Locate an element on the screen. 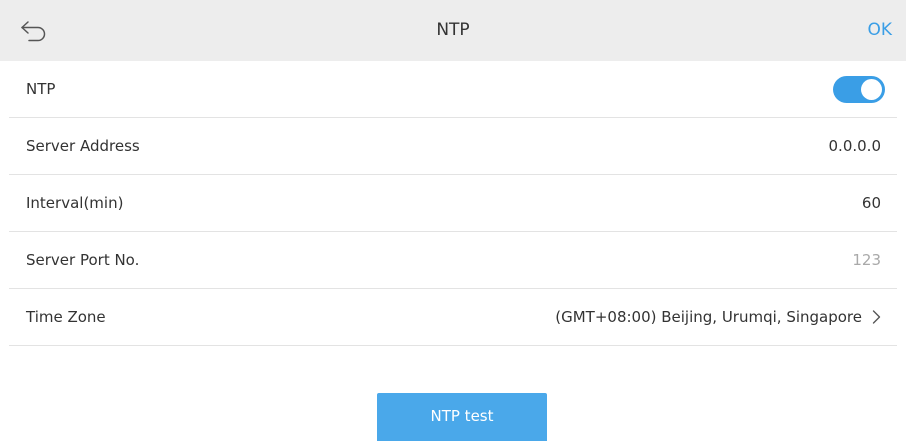 The image size is (906, 441). interval-label: Interval(min) is located at coordinates (75, 203).